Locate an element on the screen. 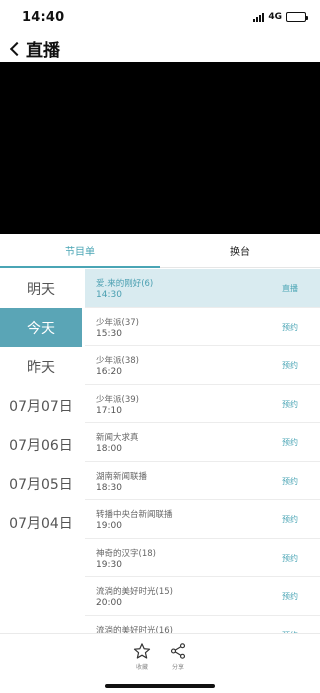 The image size is (320, 693). program-row: 少年派(37) 15:30 预约 is located at coordinates (202, 327).